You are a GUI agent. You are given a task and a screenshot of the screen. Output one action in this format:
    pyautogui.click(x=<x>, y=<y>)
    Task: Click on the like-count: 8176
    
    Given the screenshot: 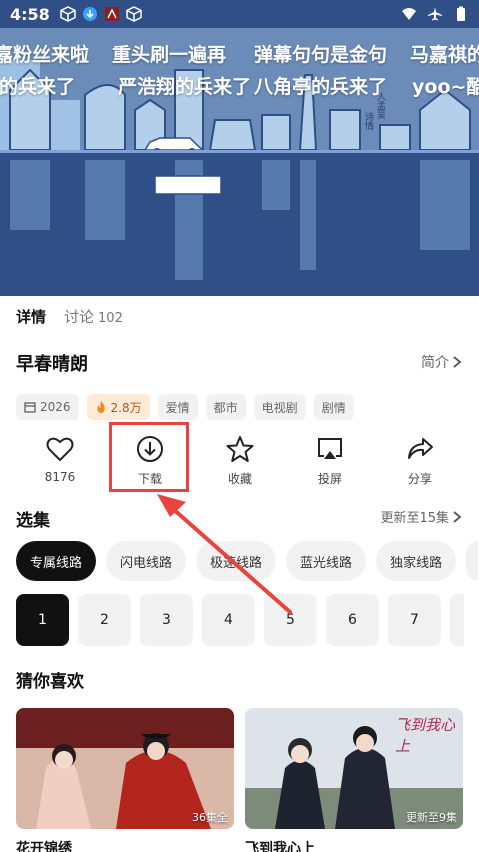 What is the action you would take?
    pyautogui.click(x=60, y=477)
    